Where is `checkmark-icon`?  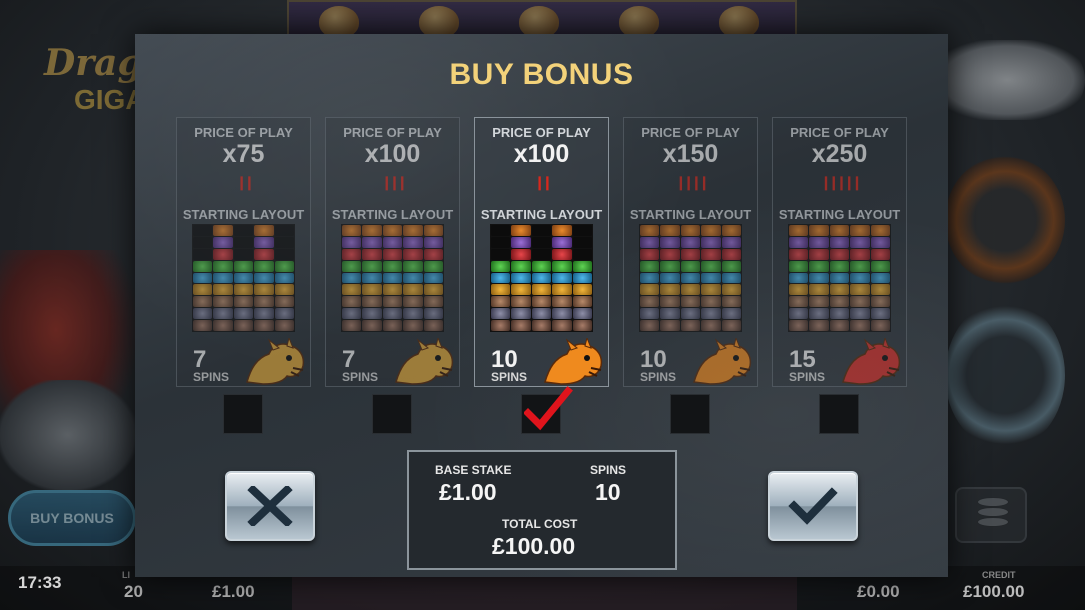
checkmark-icon is located at coordinates (548, 408).